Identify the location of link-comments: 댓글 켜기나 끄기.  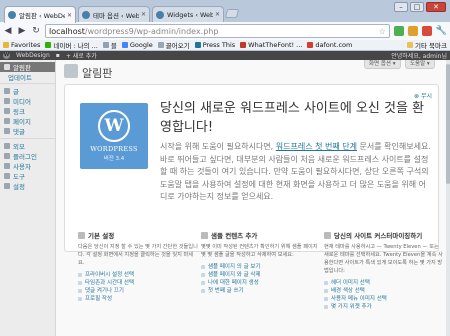
(138, 291).